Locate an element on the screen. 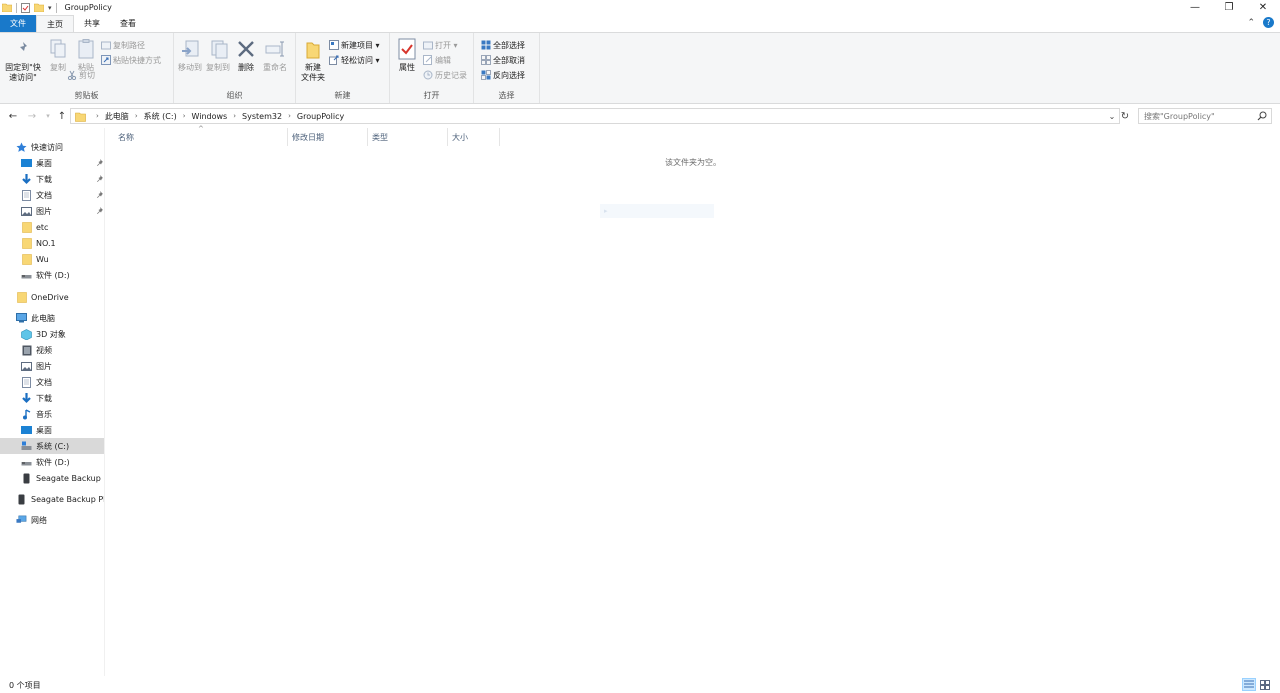 This screenshot has height=693, width=1280. sidebar-item-etc: etc is located at coordinates (34, 227).